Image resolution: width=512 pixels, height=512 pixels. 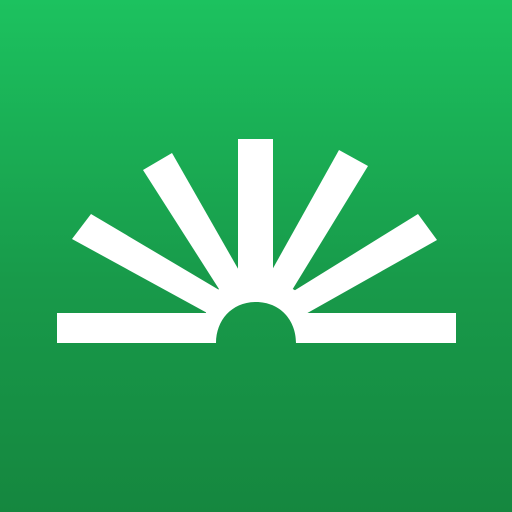 I want to click on sun-ray-center-icon, so click(x=255, y=214).